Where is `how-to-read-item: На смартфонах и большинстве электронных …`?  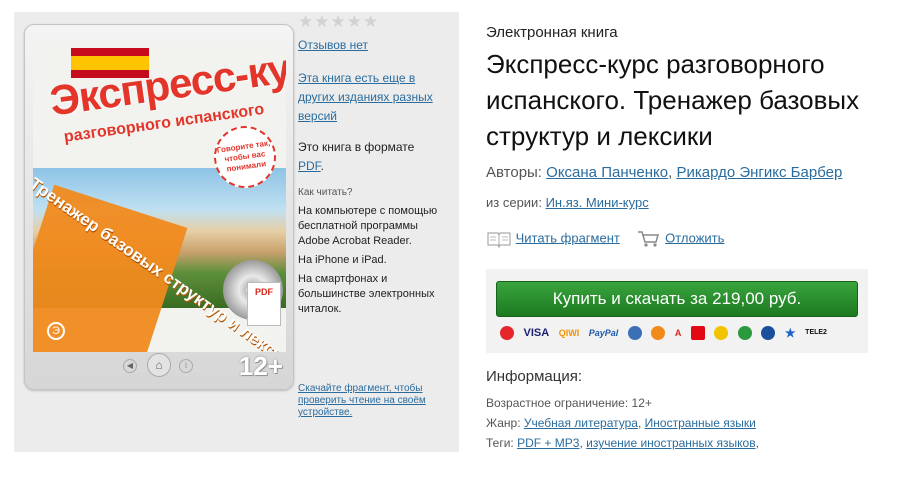 how-to-read-item: На смартфонах и большинстве электронных … is located at coordinates (366, 294).